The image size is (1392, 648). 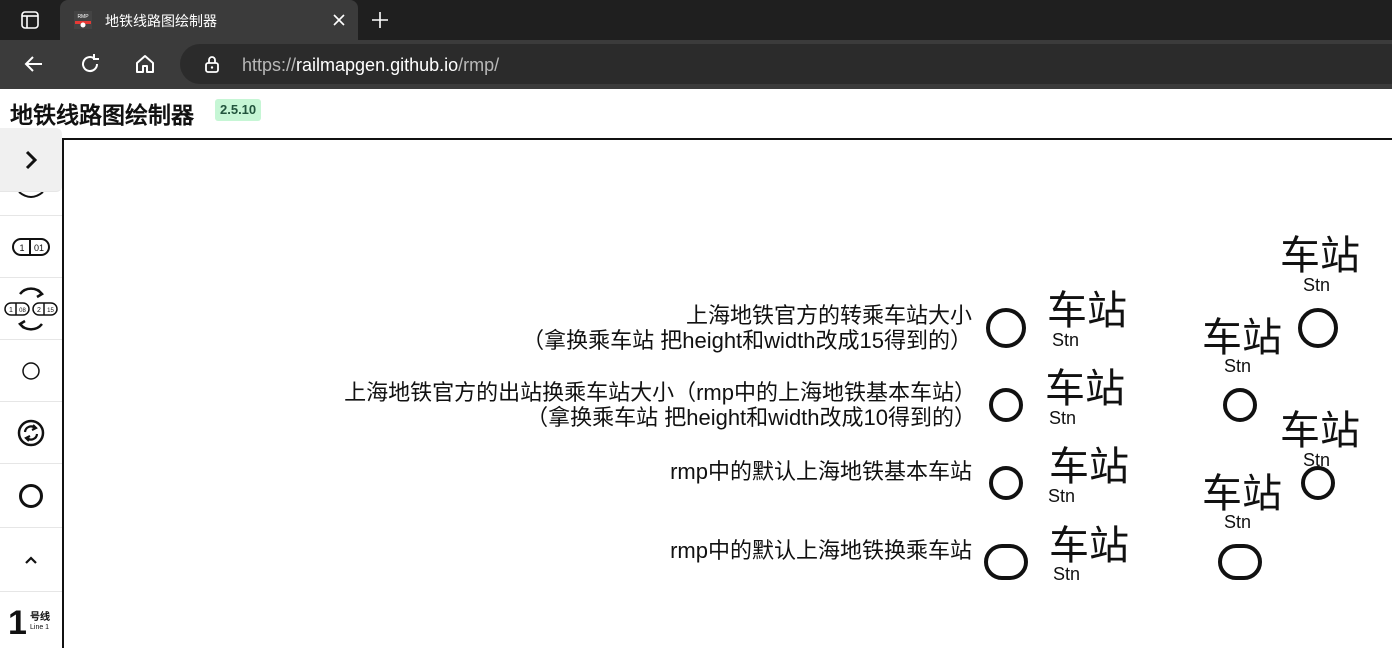 I want to click on tool-line-name-badge: 1 号线 Line 1, so click(x=31, y=616).